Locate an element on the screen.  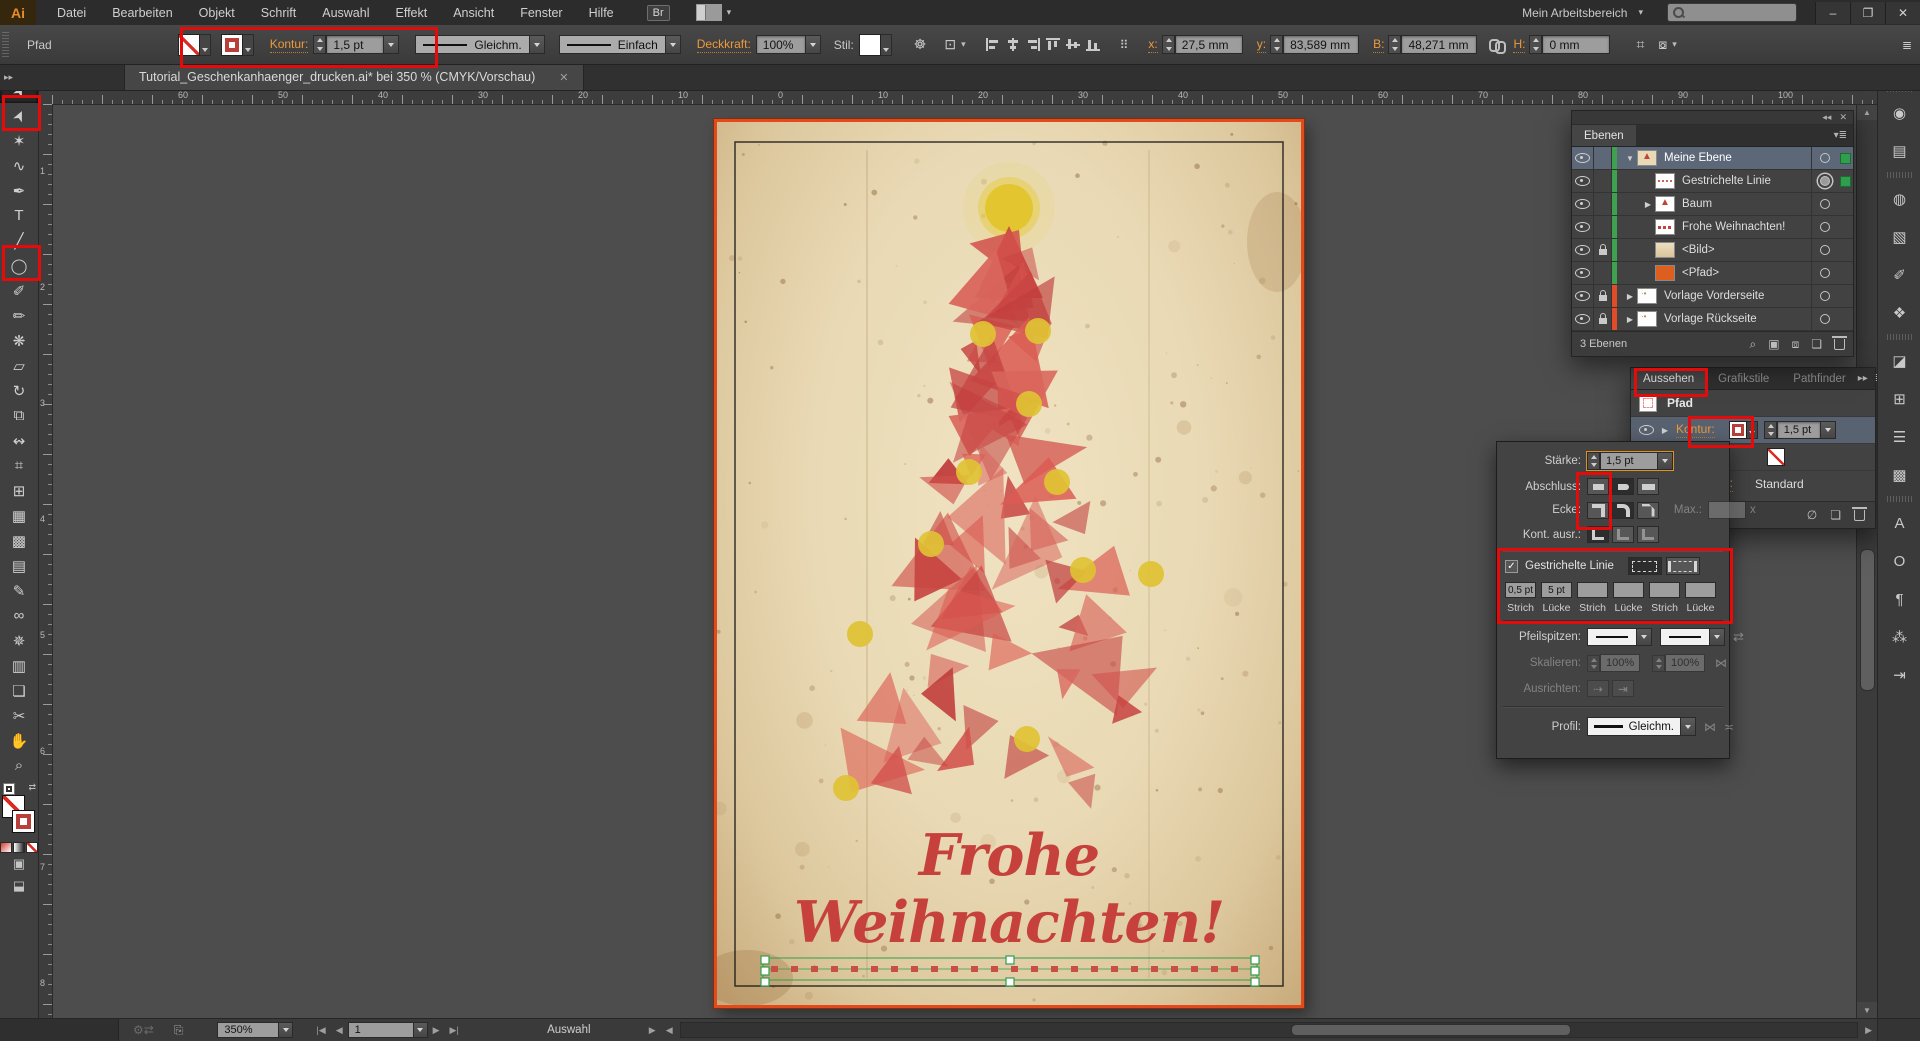
expand-icon: ▶ is located at coordinates (1665, 430).